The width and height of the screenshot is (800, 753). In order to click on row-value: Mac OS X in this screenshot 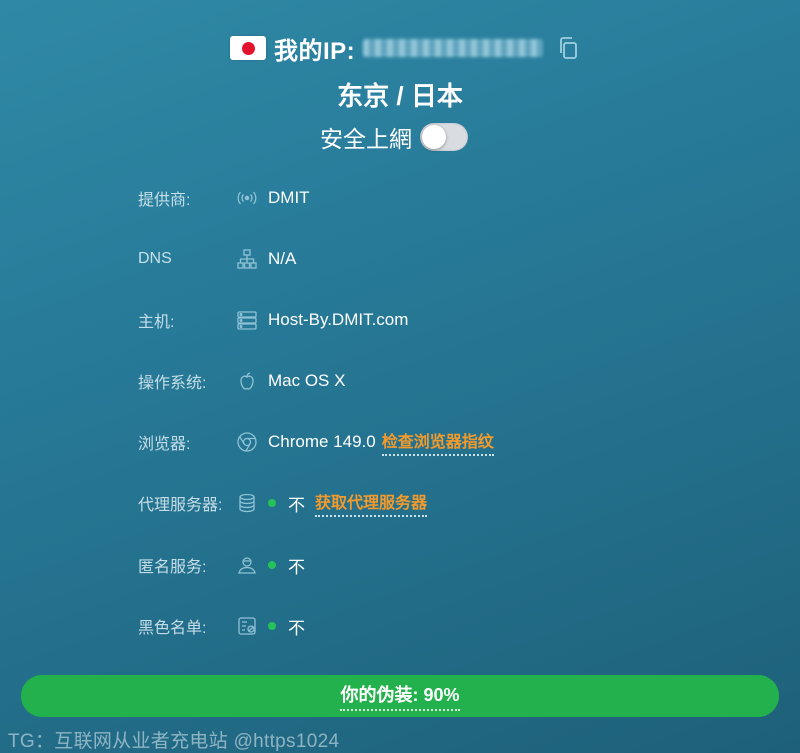, I will do `click(307, 380)`.